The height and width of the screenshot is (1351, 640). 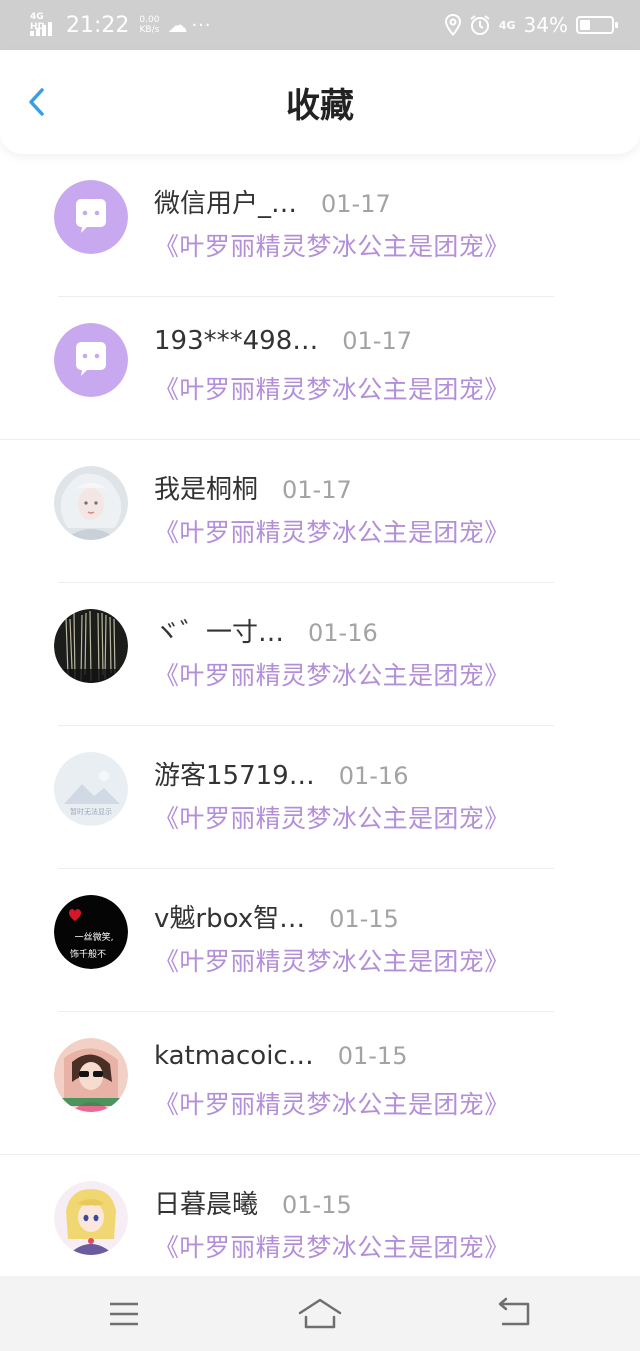 I want to click on home-icon, so click(x=320, y=1313).